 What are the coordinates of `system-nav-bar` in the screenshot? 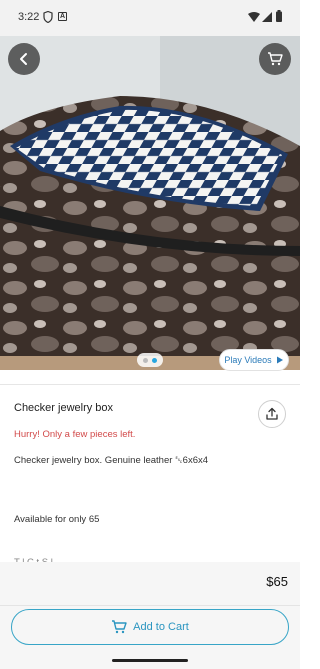 It's located at (150, 661).